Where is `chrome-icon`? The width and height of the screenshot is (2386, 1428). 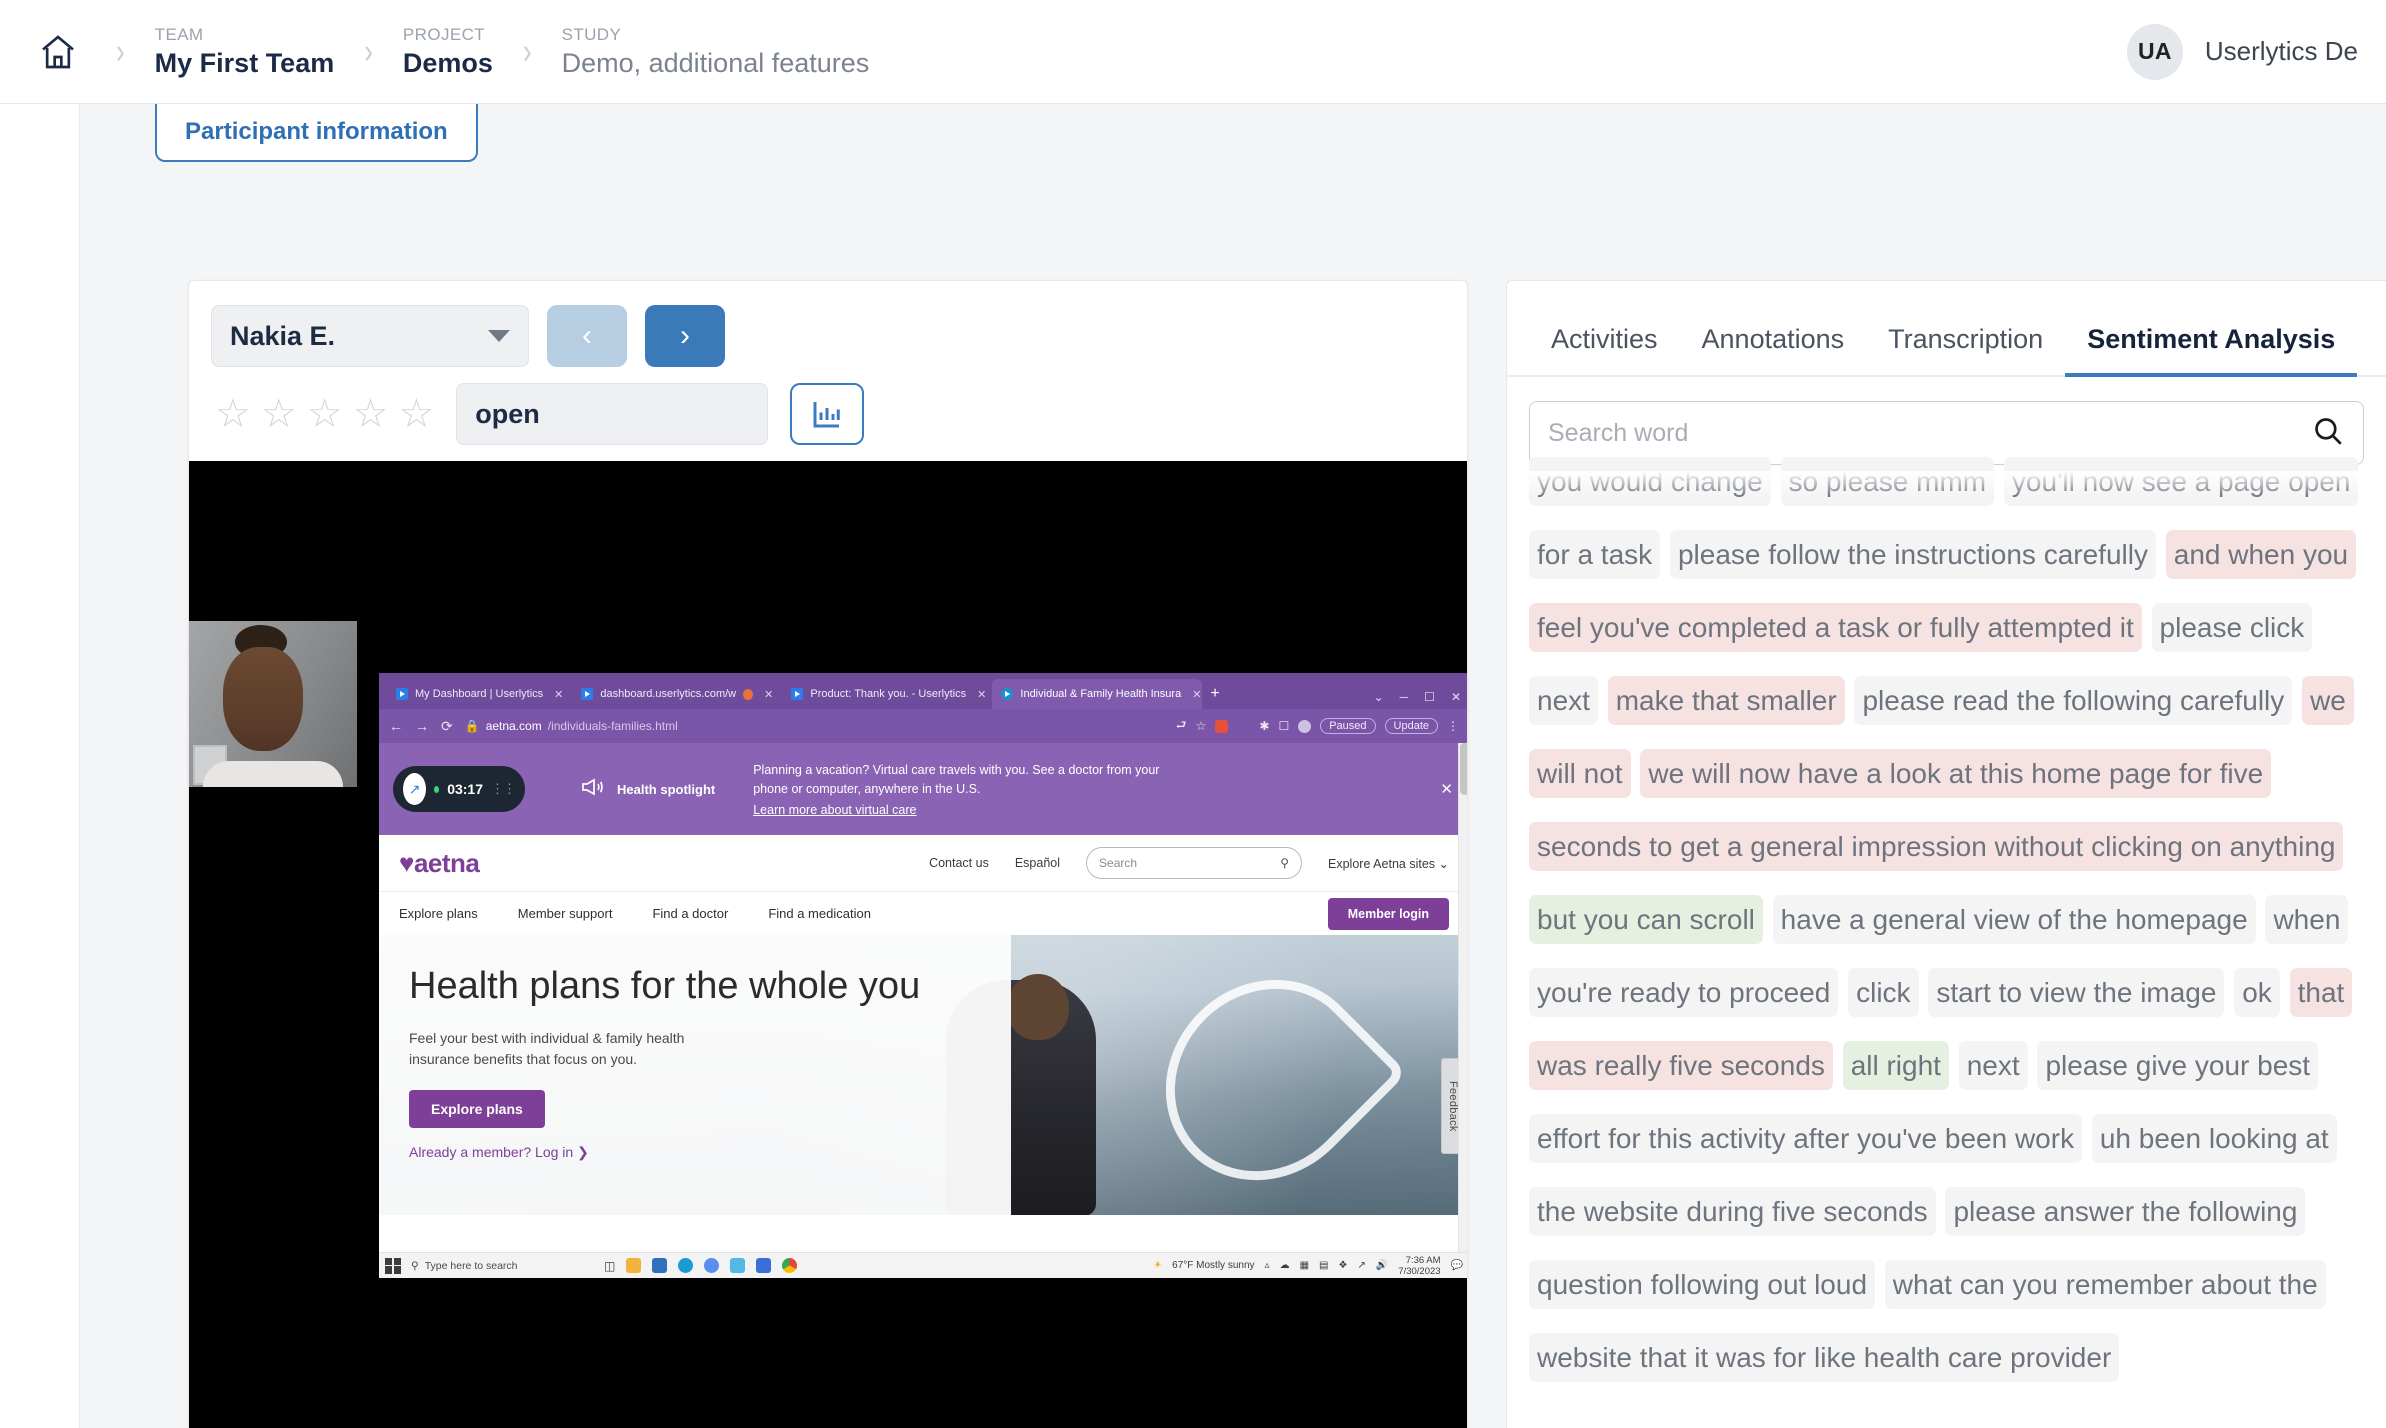 chrome-icon is located at coordinates (790, 1265).